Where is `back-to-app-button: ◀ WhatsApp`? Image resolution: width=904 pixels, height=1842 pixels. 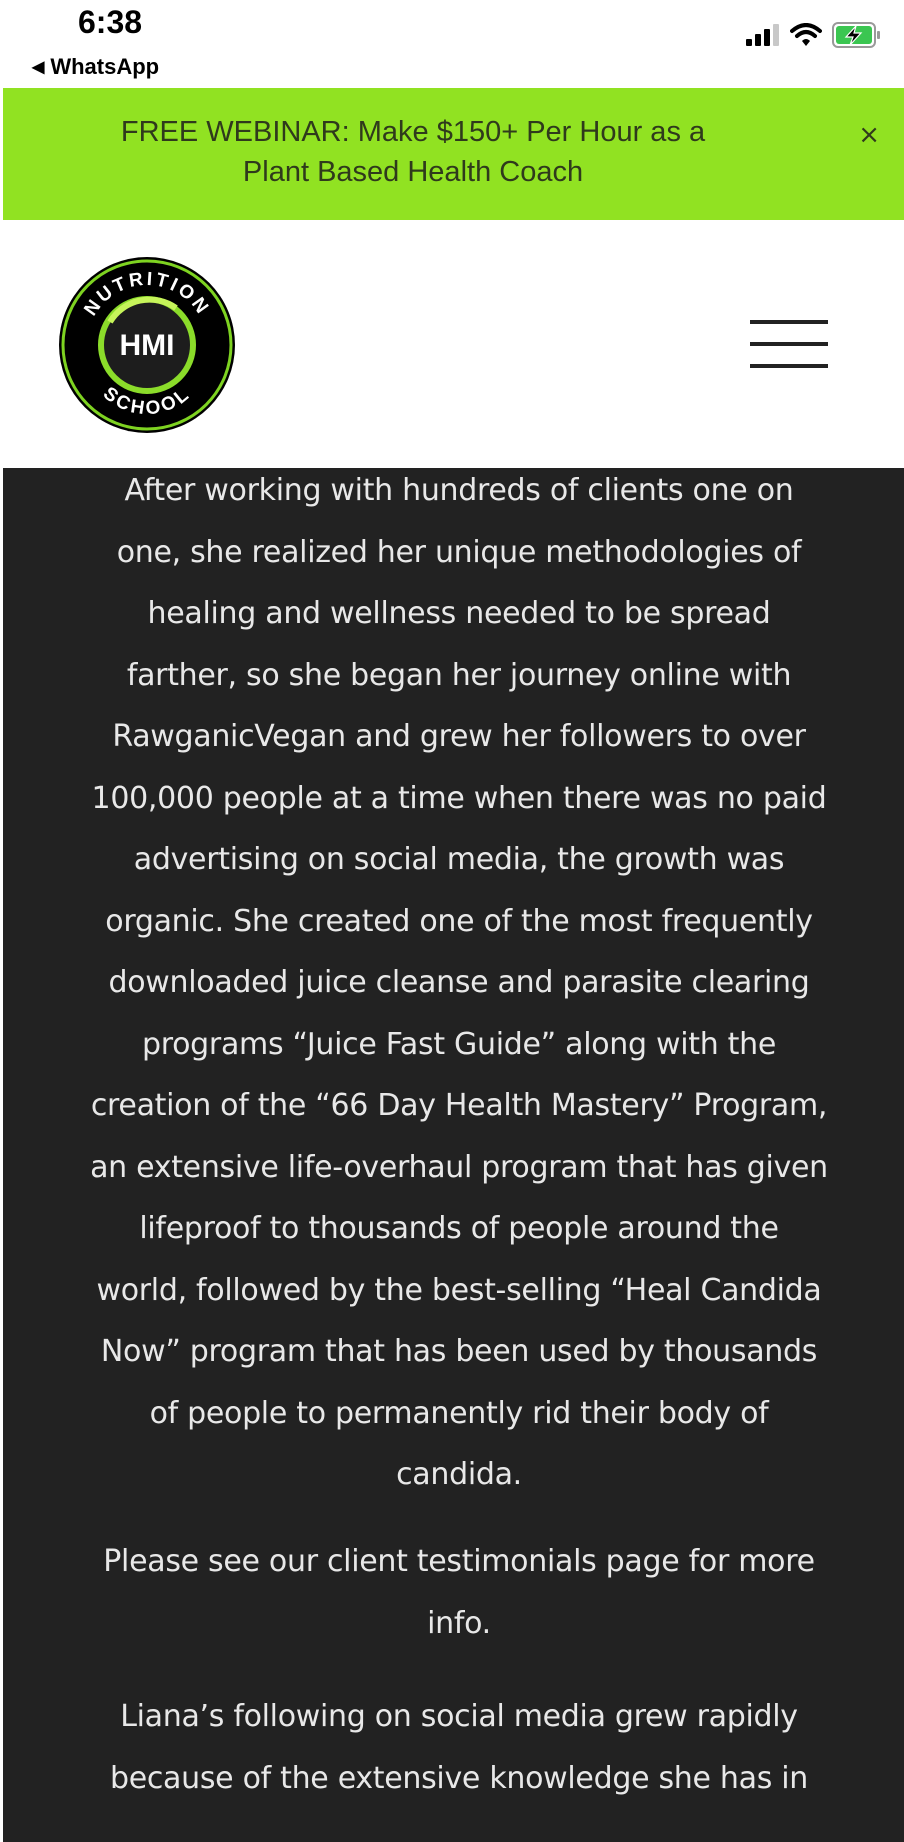
back-to-app-button: ◀ WhatsApp is located at coordinates (95, 67).